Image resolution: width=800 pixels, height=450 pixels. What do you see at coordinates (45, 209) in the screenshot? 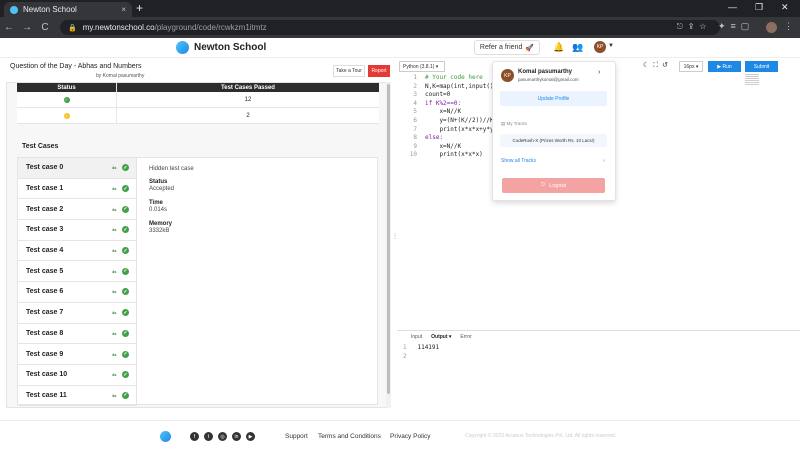
I see `test-case-label: Test case 2` at bounding box center [45, 209].